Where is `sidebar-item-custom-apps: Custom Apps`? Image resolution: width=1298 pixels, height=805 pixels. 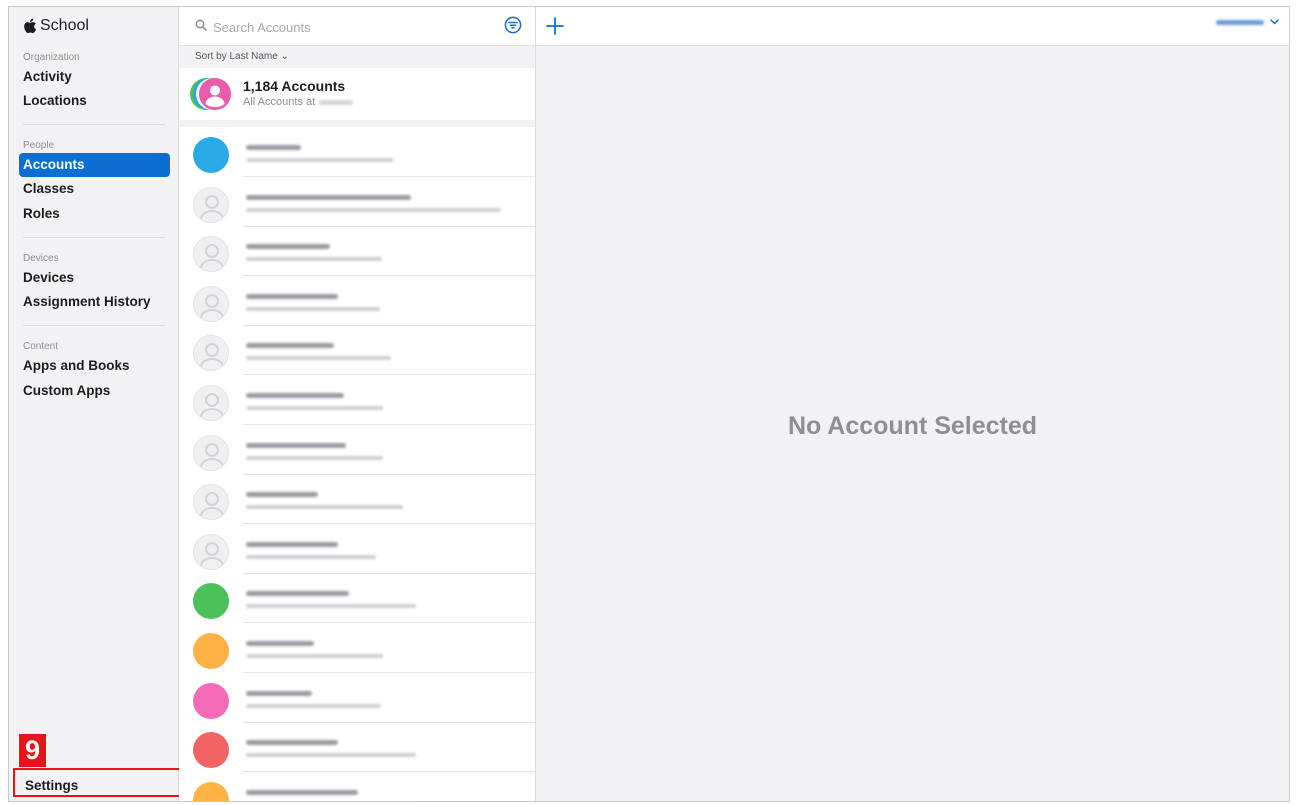
sidebar-item-custom-apps: Custom Apps is located at coordinates (66, 390).